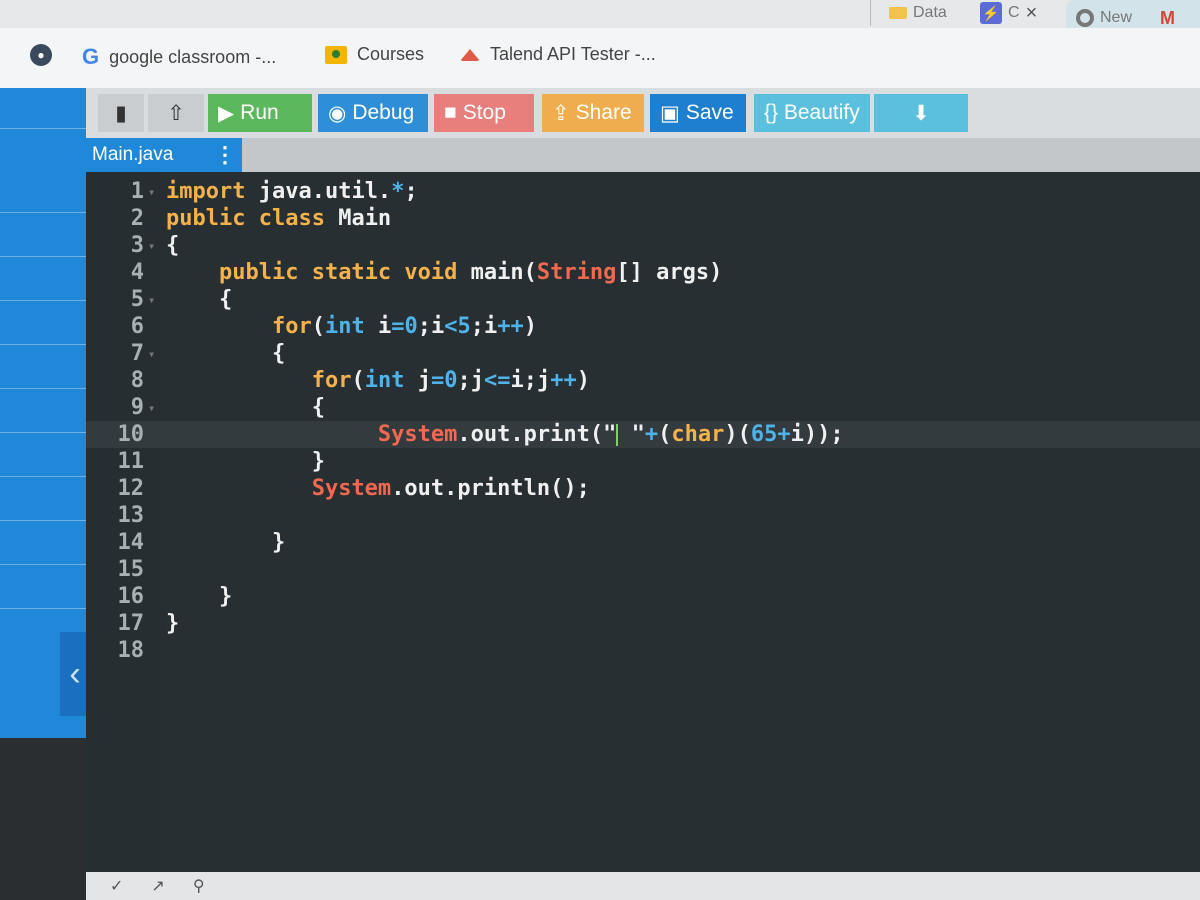  I want to click on code-line: 1 ▾ import java.util.*;, so click(643, 191).